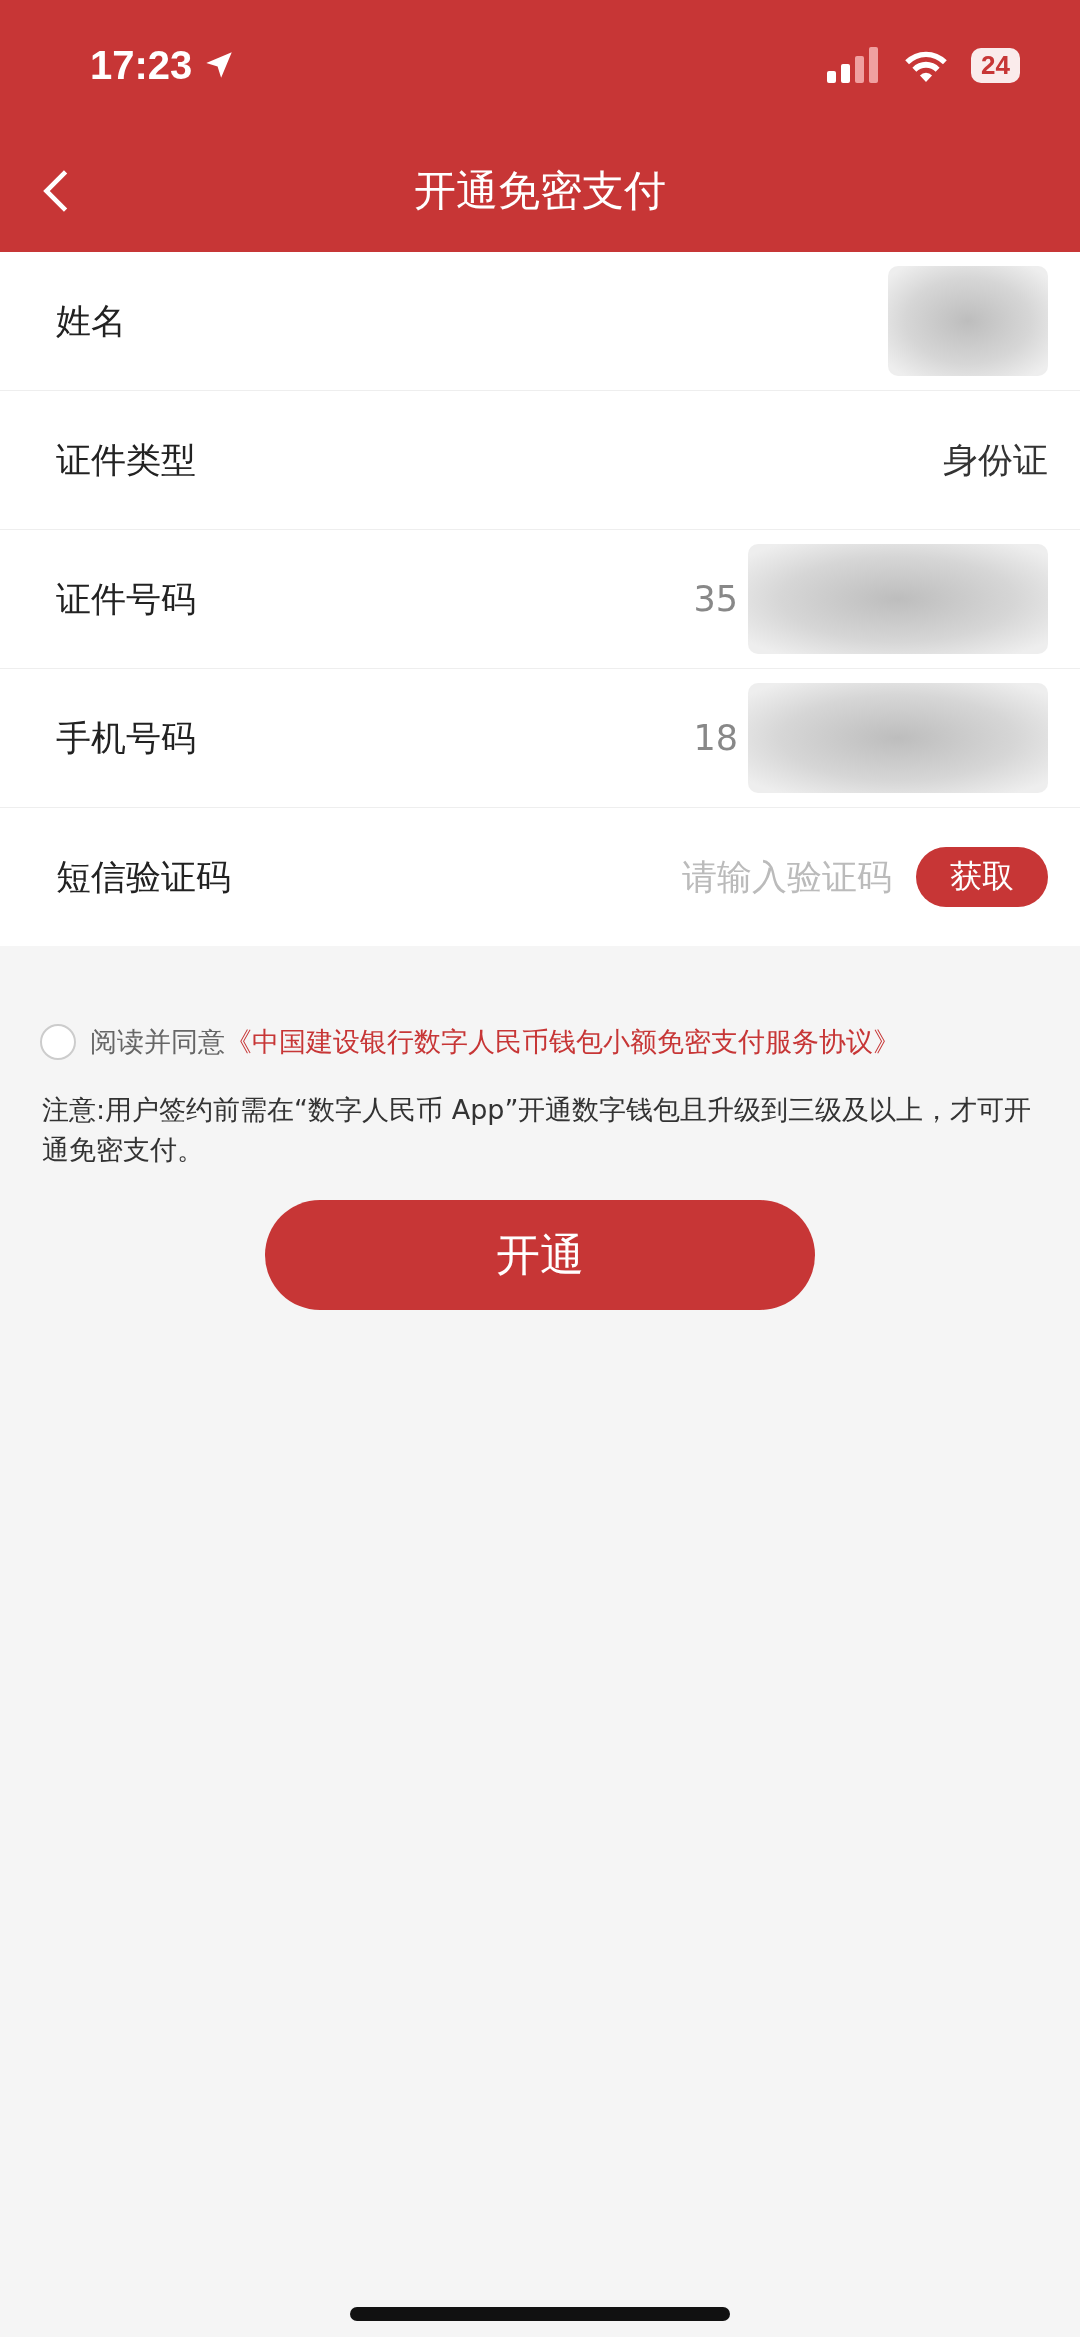 This screenshot has width=1080, height=2337. I want to click on agreement-link: 《中国建设银行数字人民币钱包小额免密支付服务协议》, so click(562, 1042).